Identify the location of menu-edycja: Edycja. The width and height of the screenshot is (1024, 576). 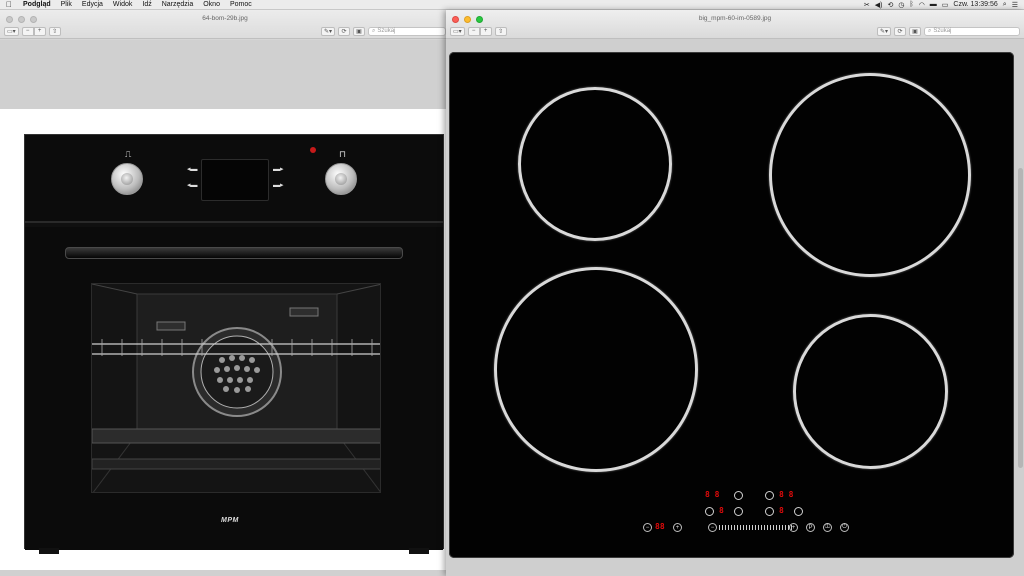
(92, 4).